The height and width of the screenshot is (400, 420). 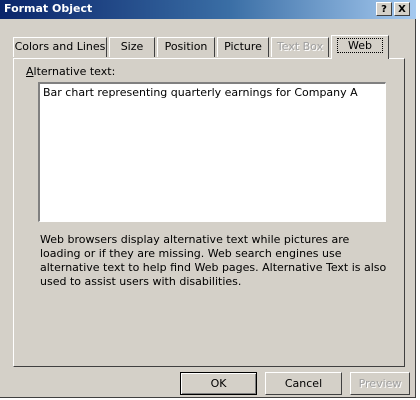 I want to click on tab-size: Size, so click(x=132, y=47).